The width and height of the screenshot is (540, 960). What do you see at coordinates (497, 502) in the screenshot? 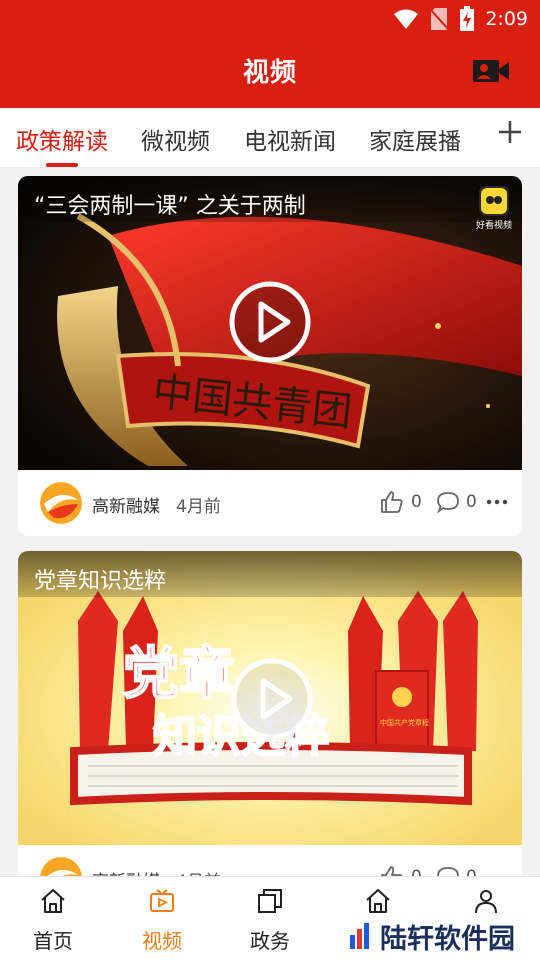
I see `more-icon` at bounding box center [497, 502].